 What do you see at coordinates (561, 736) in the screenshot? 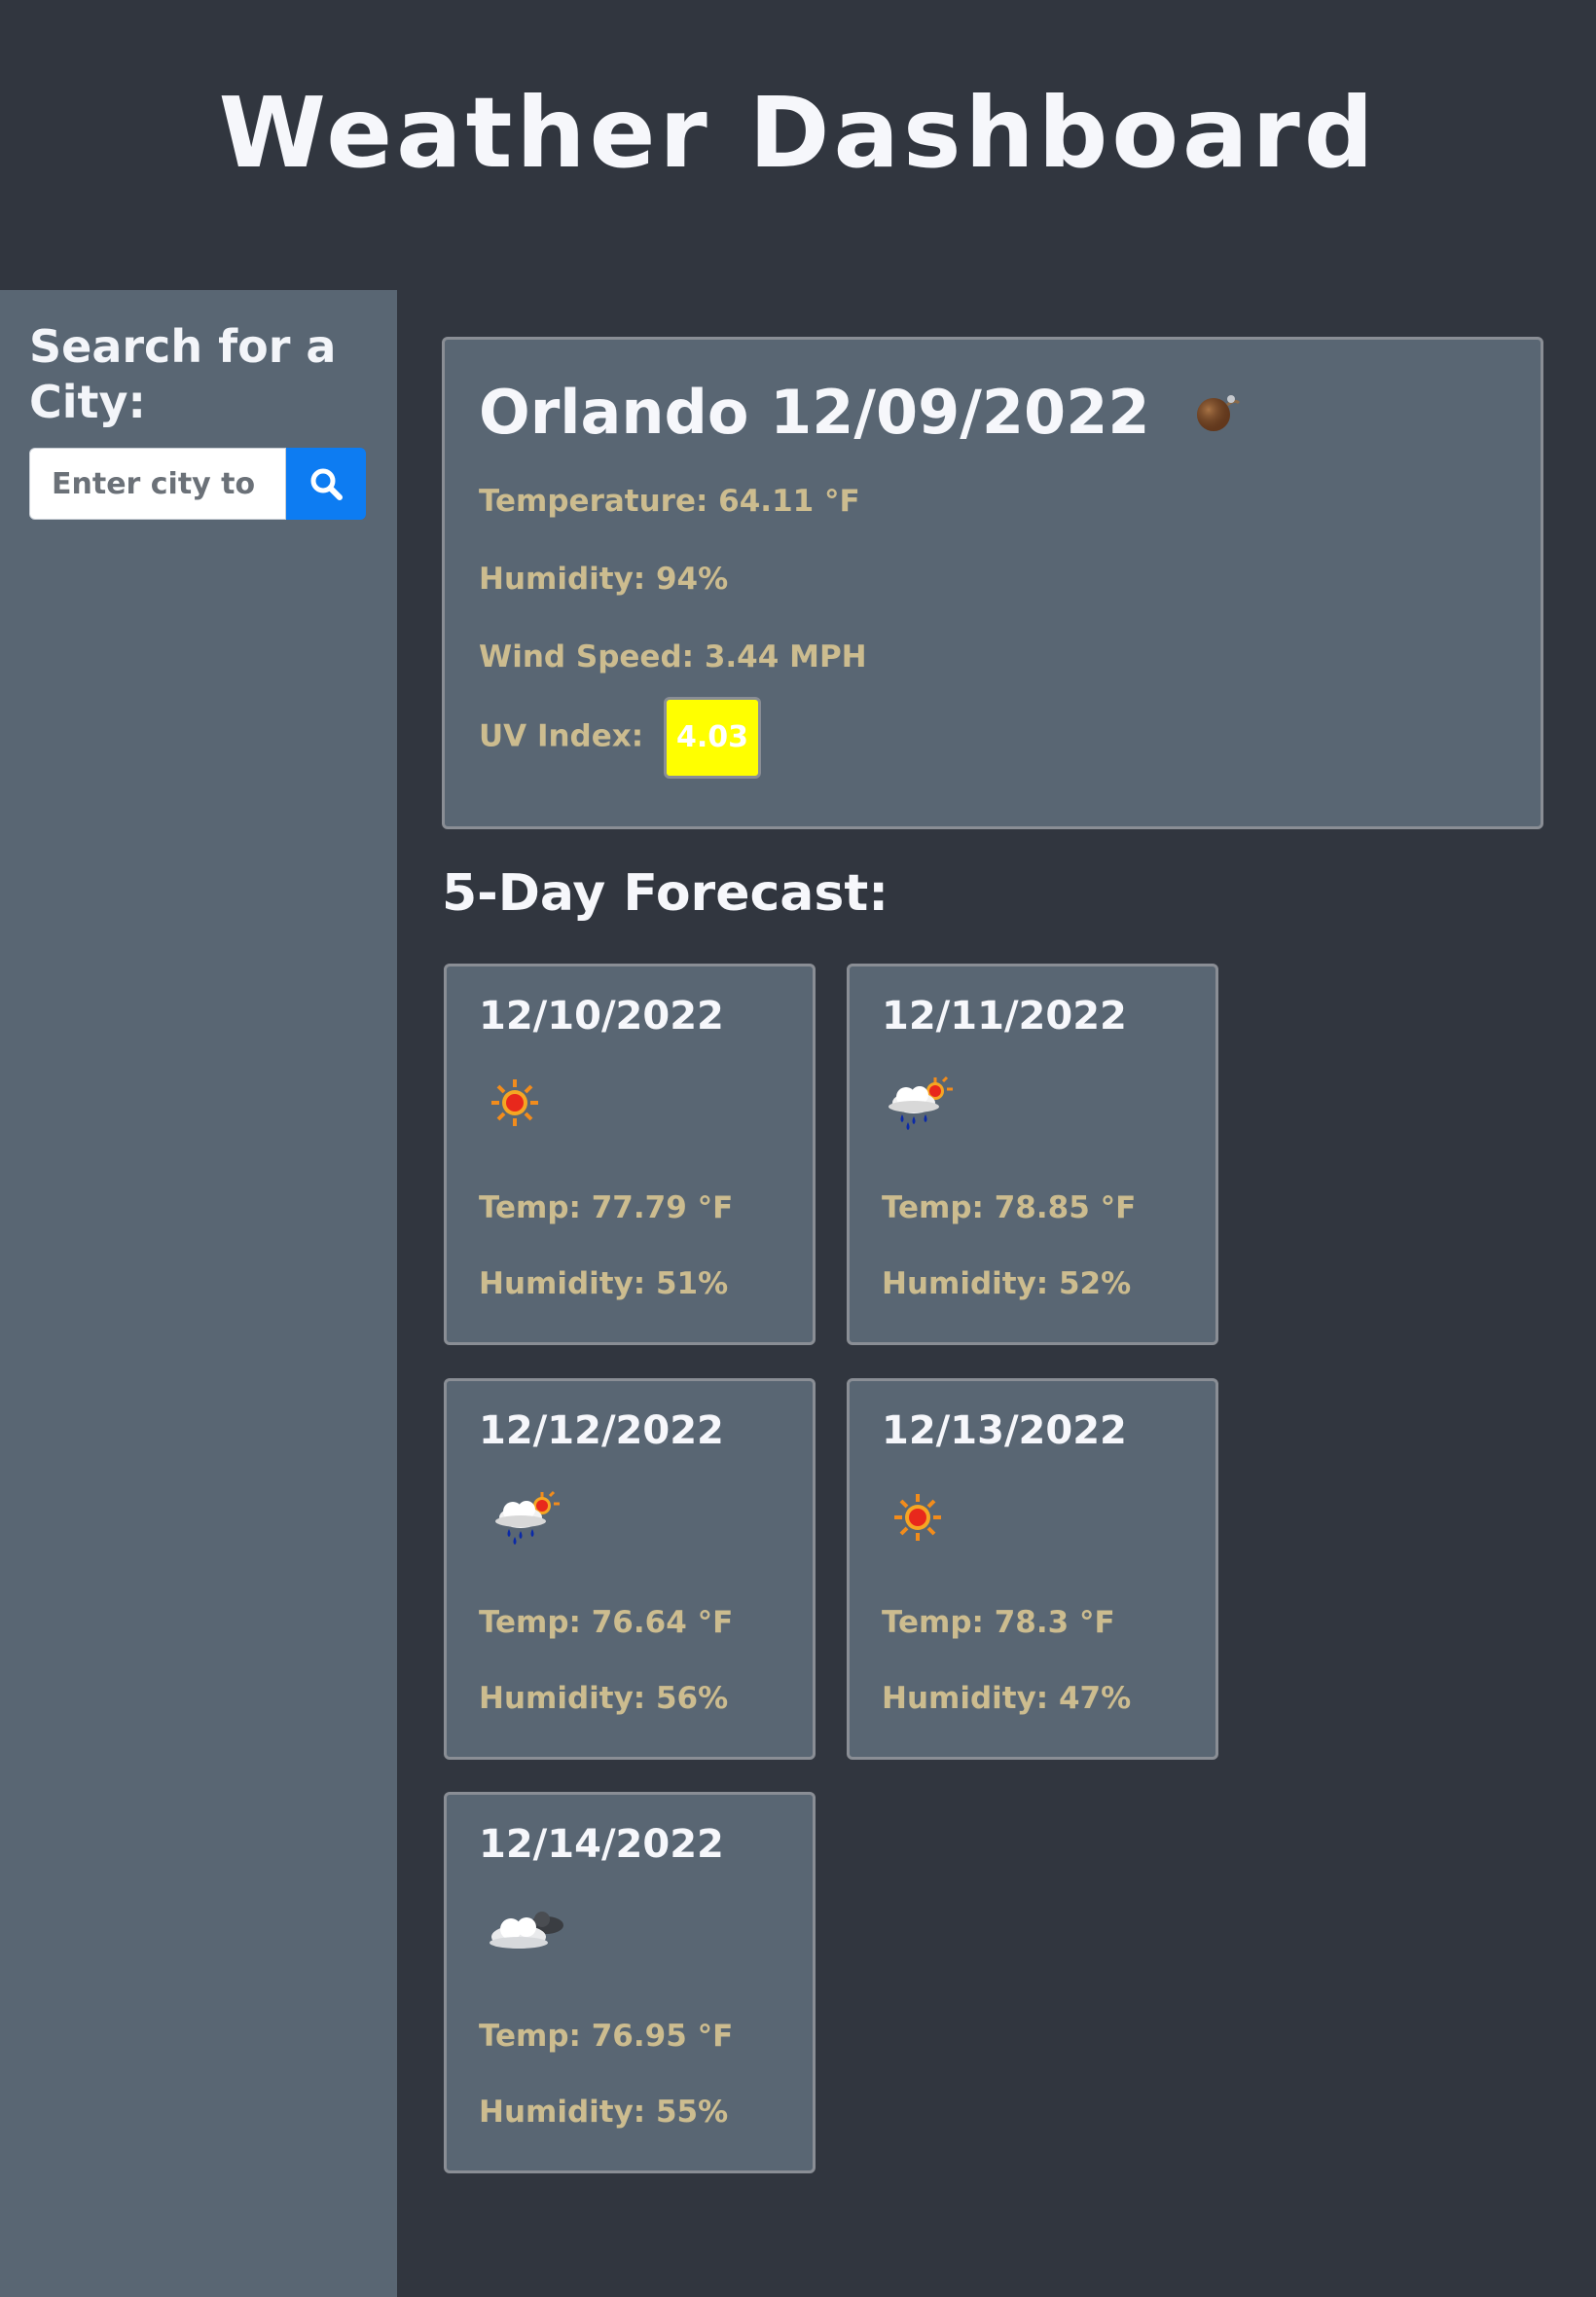
I see `uv-label: UV Index:` at bounding box center [561, 736].